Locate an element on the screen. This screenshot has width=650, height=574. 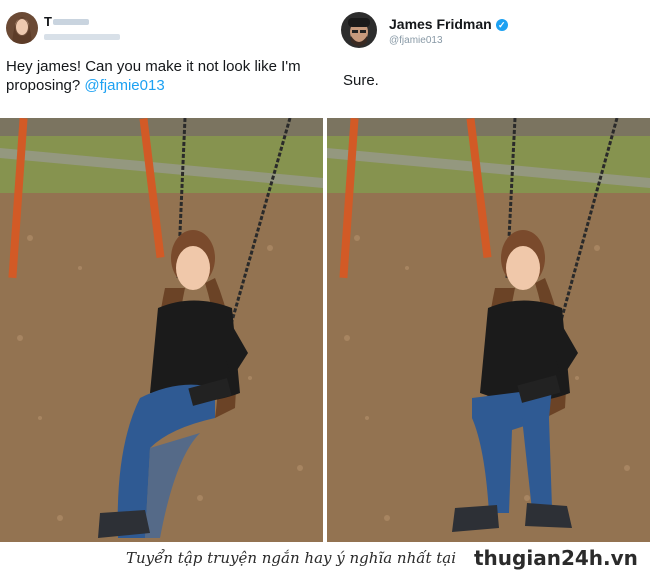
left-author-name: T is located at coordinates (48, 21).